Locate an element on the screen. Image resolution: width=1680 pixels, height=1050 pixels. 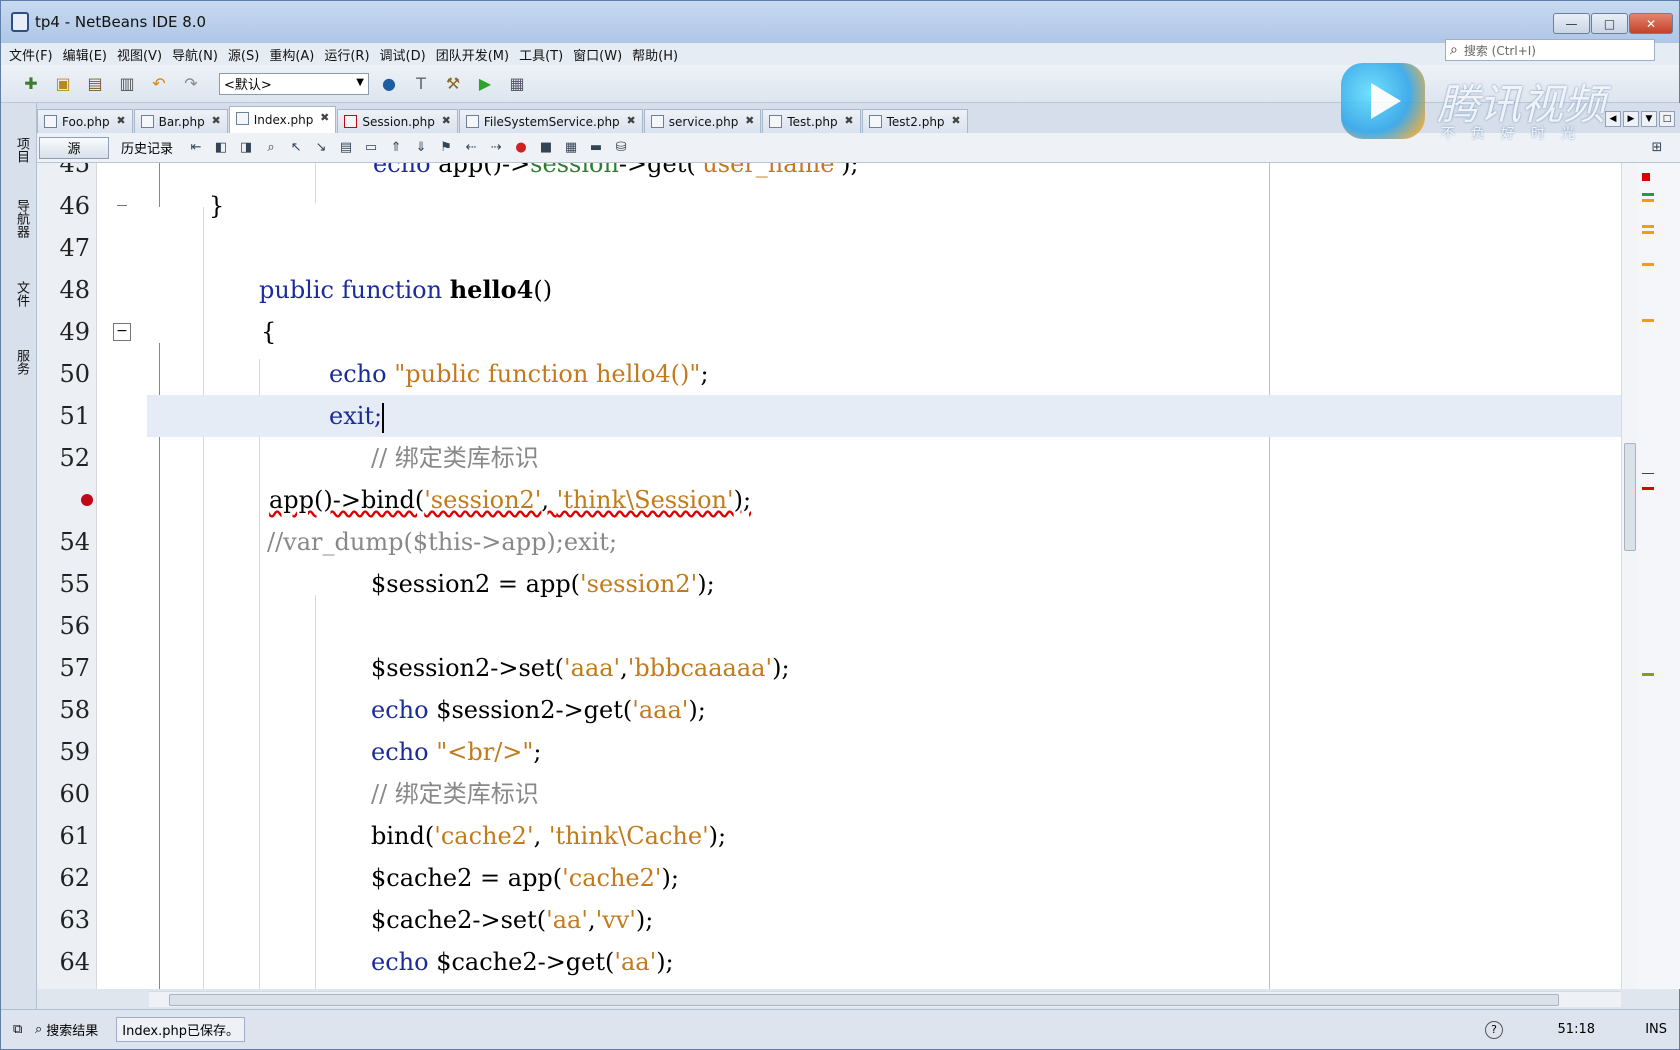
sidebar-tab-services: 服务 is located at coordinates (20, 362).